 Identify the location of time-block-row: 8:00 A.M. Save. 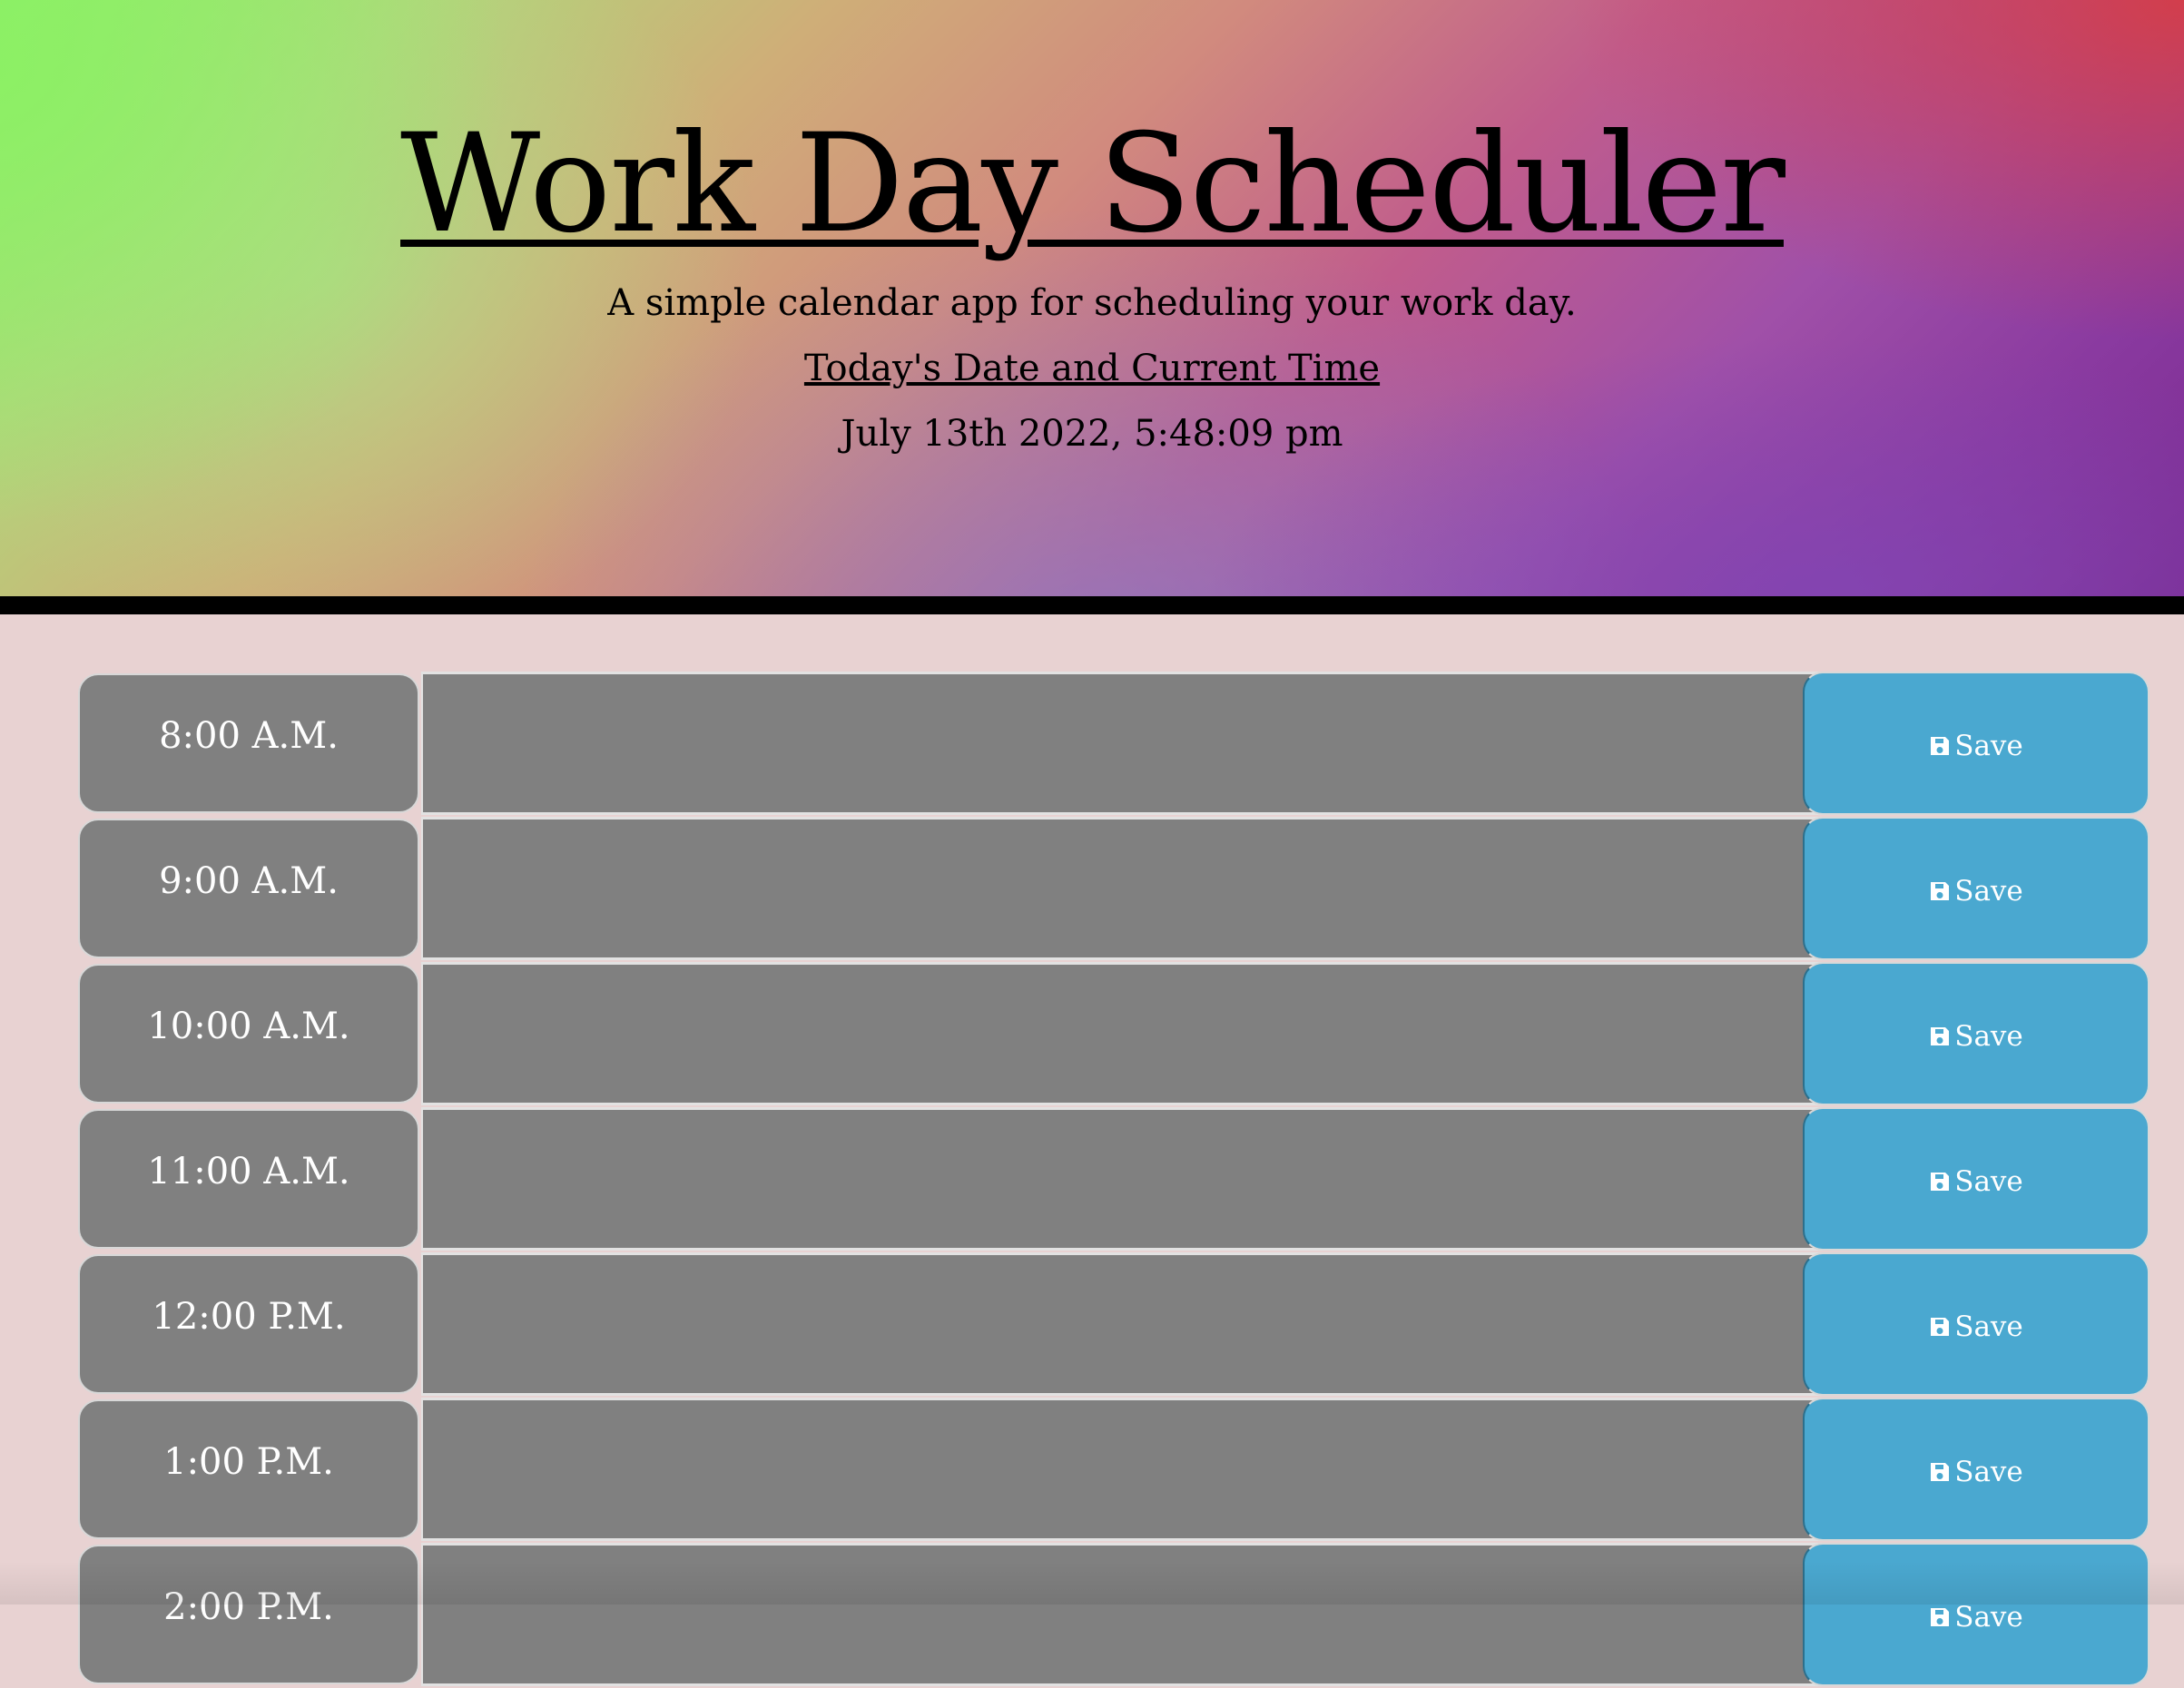
(1114, 745).